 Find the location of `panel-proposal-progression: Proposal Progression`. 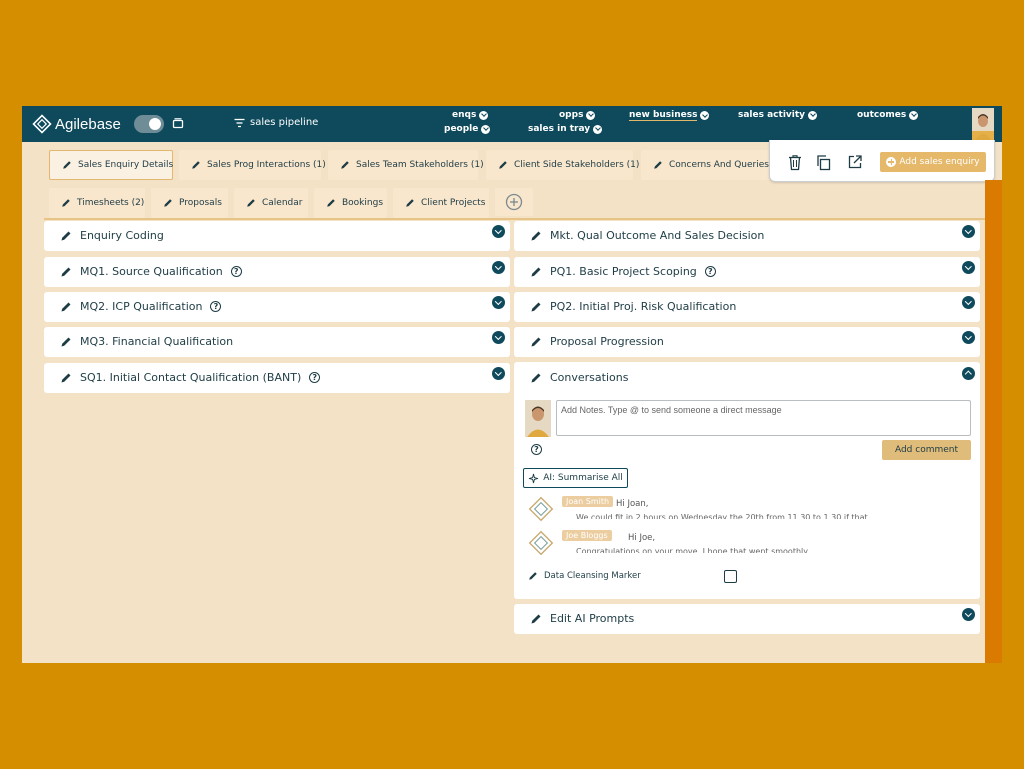

panel-proposal-progression: Proposal Progression is located at coordinates (747, 342).